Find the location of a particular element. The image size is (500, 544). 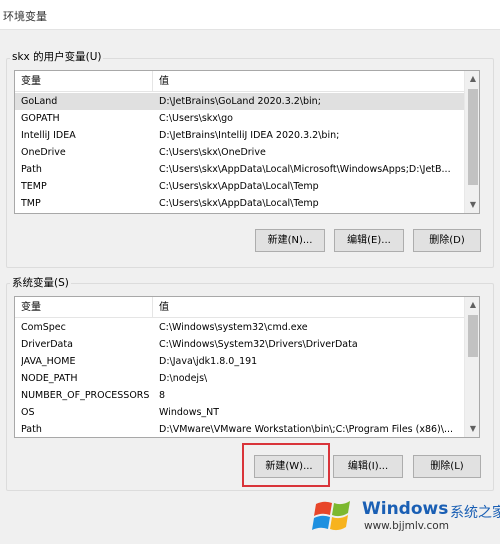

row-value: C:\Windows\System32\Drivers\DriverData is located at coordinates (258, 344).